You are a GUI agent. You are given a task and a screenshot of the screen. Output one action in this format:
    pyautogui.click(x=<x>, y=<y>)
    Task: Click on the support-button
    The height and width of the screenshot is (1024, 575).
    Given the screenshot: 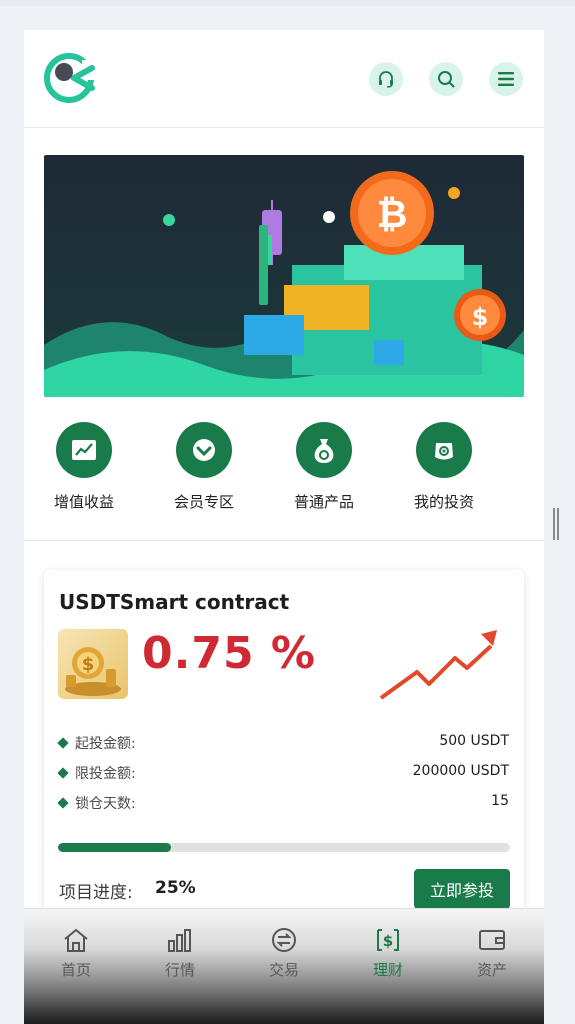 What is the action you would take?
    pyautogui.click(x=386, y=79)
    